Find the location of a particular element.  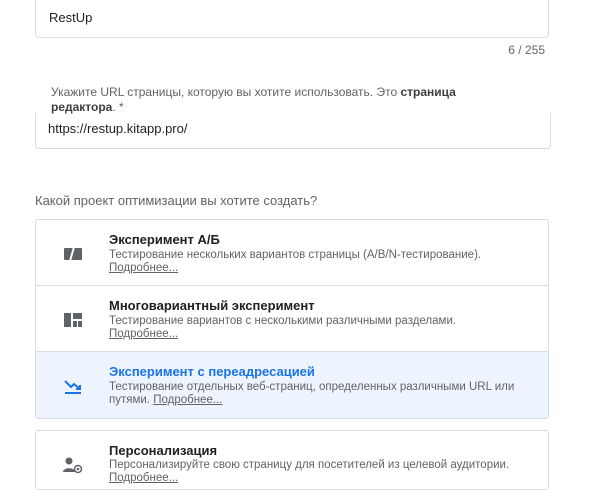

option-title: Многовариантный эксперимент is located at coordinates (212, 305).